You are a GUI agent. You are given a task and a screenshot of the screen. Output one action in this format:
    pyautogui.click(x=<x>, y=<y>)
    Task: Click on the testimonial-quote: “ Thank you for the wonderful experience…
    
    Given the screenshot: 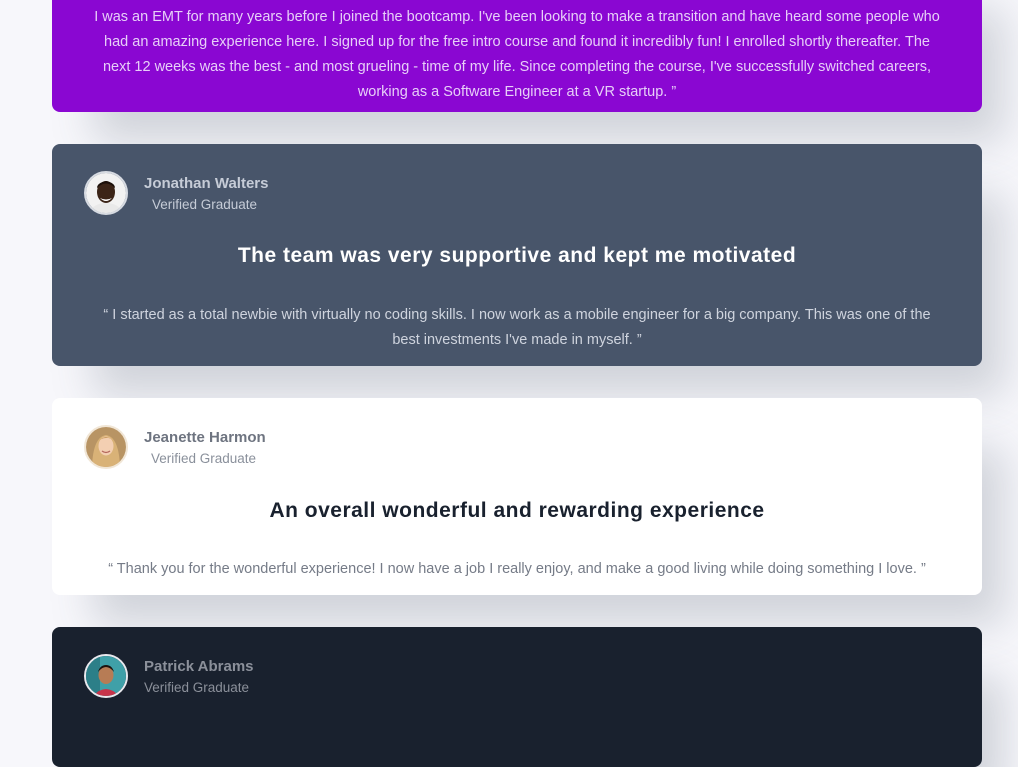 What is the action you would take?
    pyautogui.click(x=517, y=568)
    